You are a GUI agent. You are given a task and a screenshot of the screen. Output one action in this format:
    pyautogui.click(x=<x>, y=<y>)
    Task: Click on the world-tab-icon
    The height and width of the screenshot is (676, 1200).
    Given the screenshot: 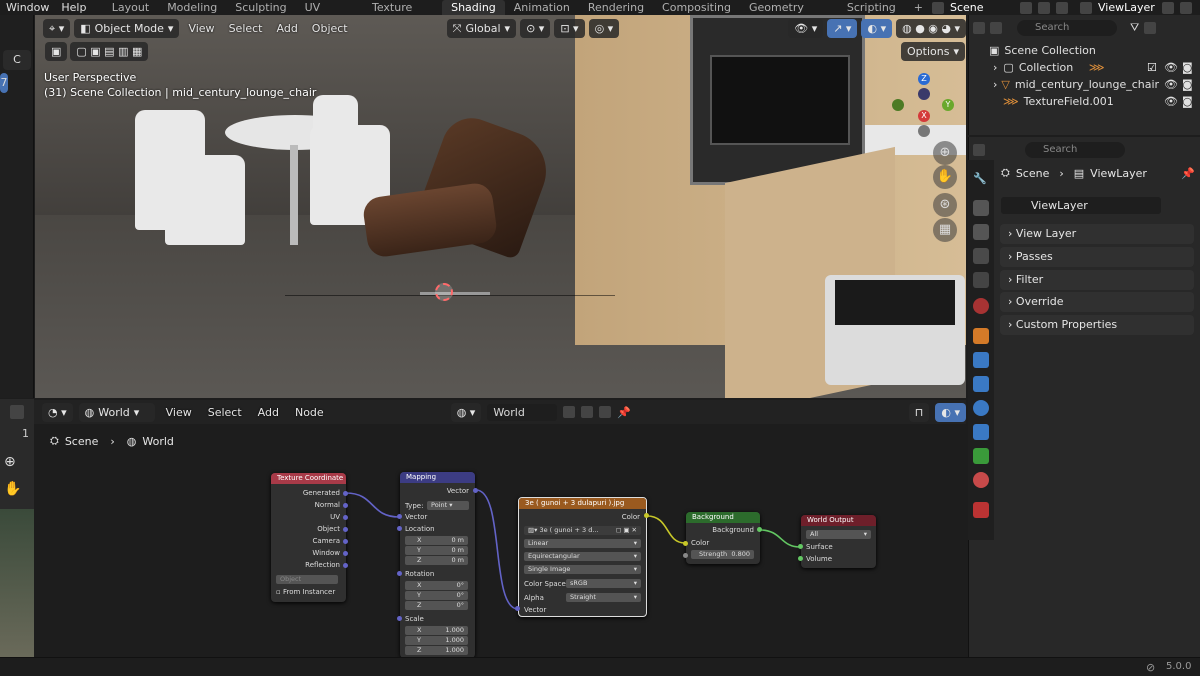 What is the action you would take?
    pyautogui.click(x=981, y=306)
    